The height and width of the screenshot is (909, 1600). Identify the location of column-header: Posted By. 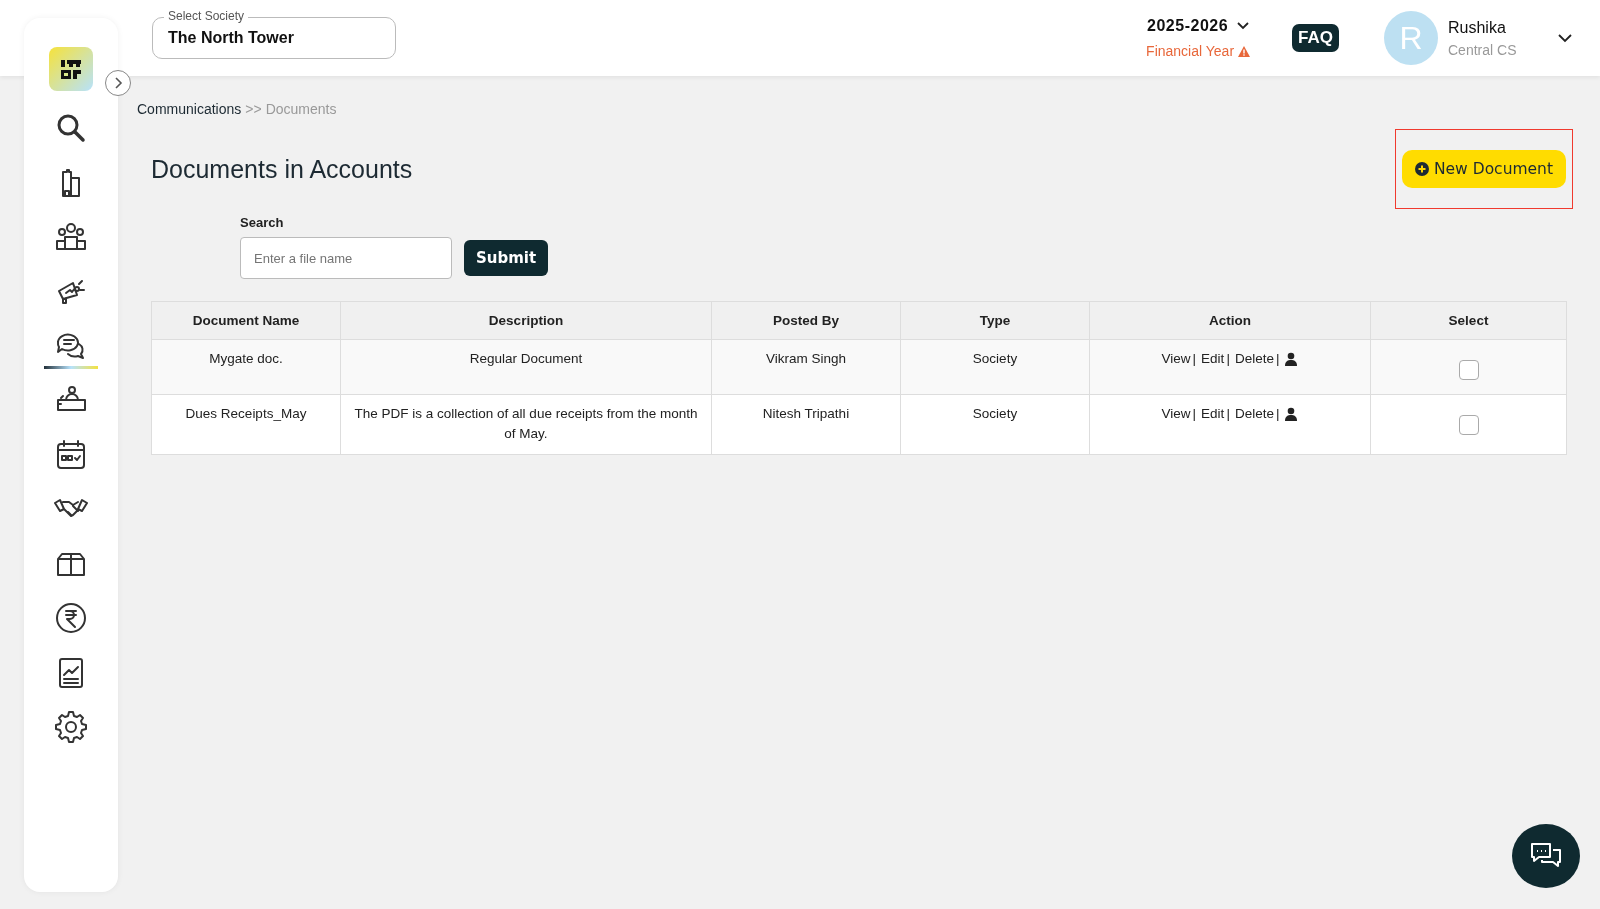
(806, 320).